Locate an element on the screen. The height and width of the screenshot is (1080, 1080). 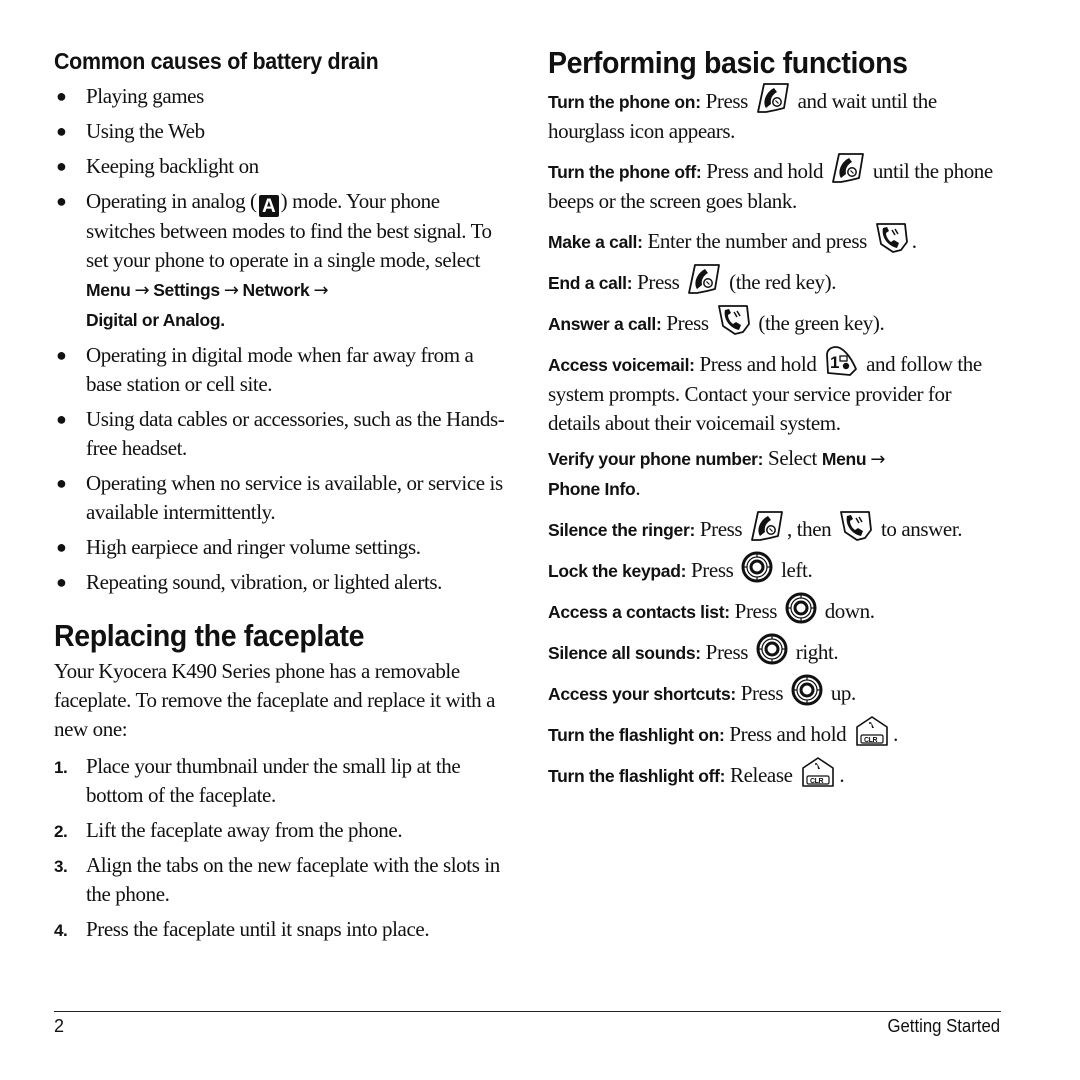
function-entry-silence-all: Silence all sounds: Press right. is located at coordinates (773, 650).